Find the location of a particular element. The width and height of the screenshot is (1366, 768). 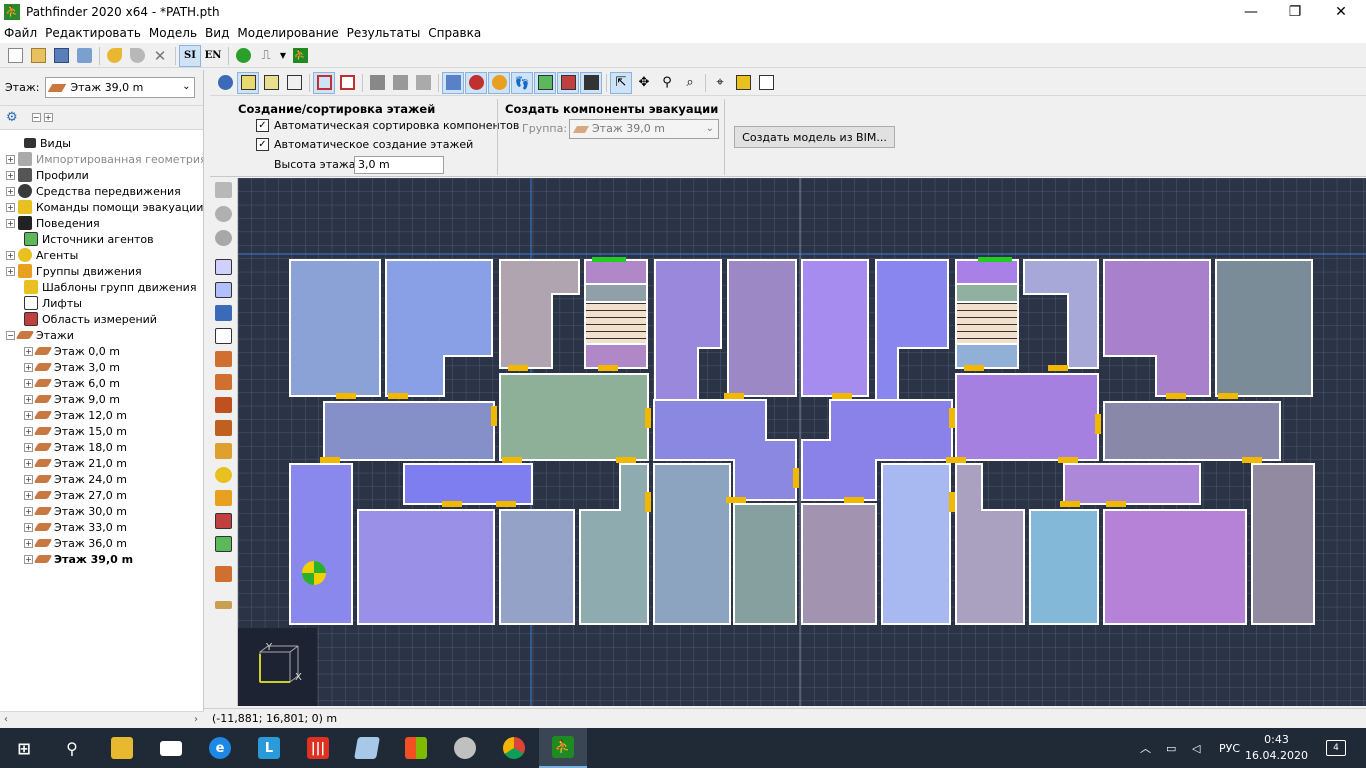

ortho-view-button is located at coordinates (347, 83).